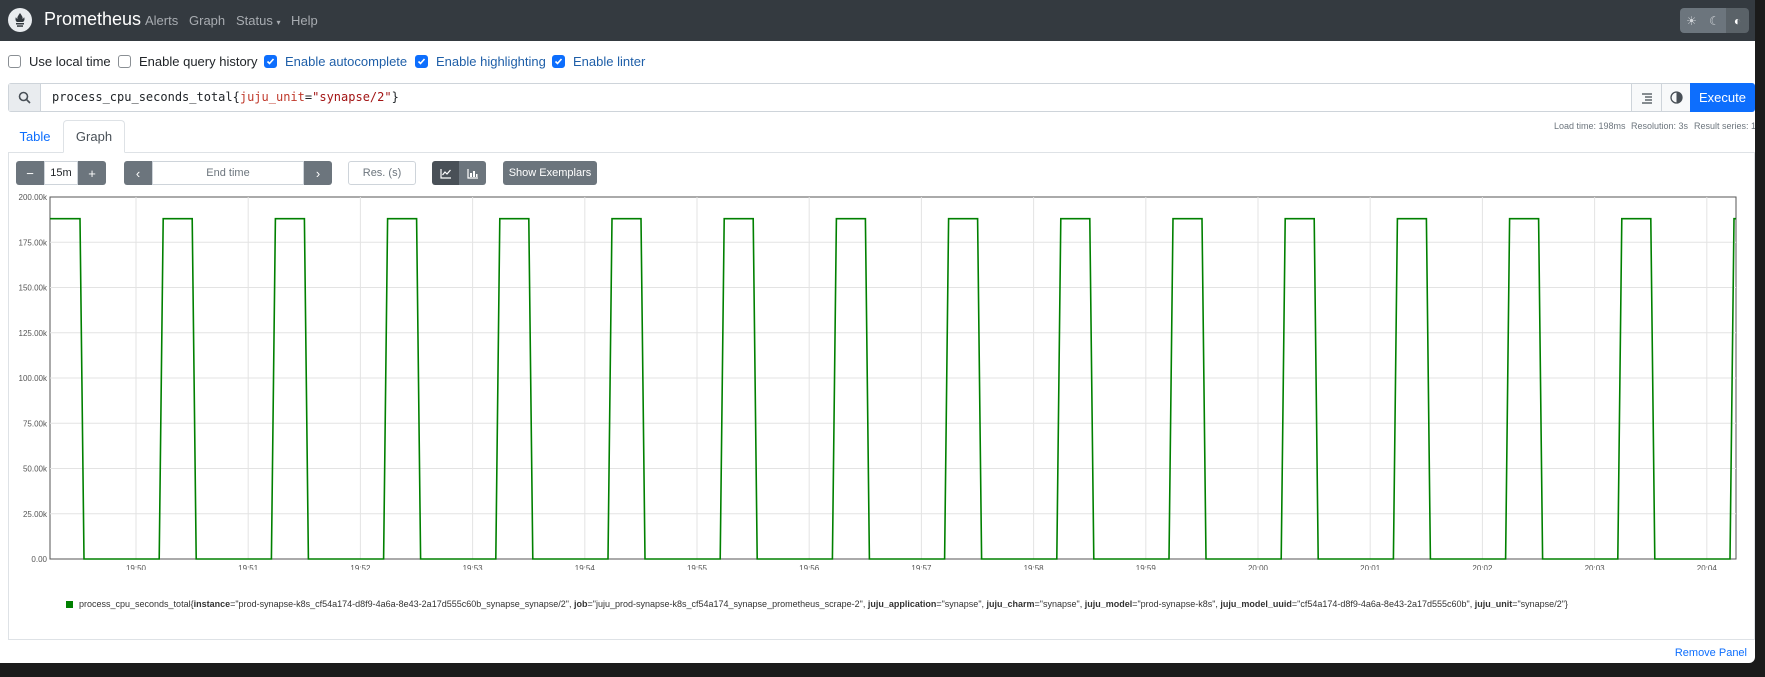  What do you see at coordinates (1595, 567) in the screenshot?
I see `x-tick-label: 20:03` at bounding box center [1595, 567].